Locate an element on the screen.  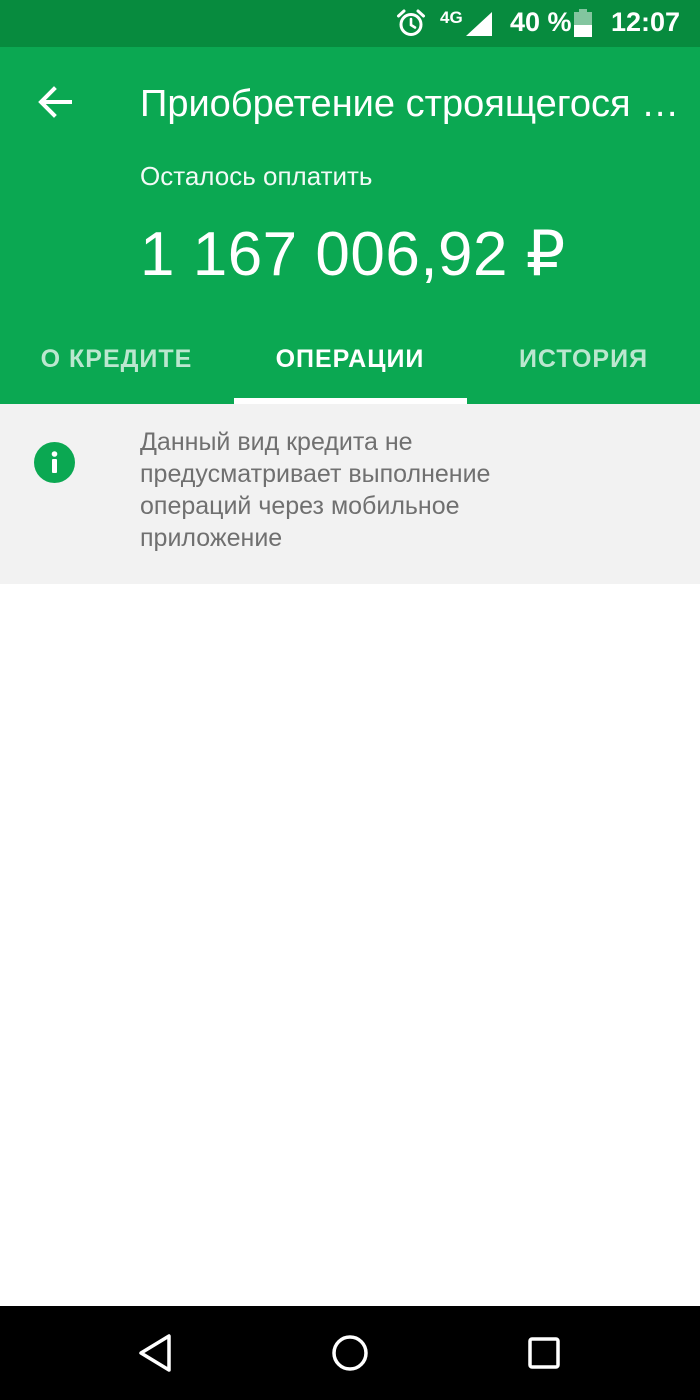
navigation-bar is located at coordinates (350, 1353).